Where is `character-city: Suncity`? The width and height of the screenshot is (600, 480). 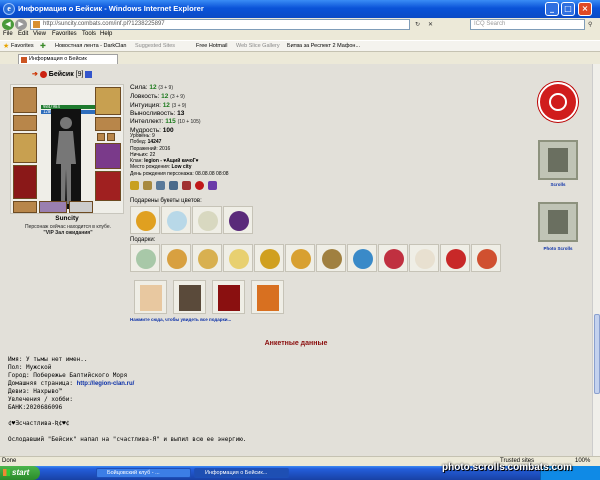 character-city: Suncity is located at coordinates (67, 218).